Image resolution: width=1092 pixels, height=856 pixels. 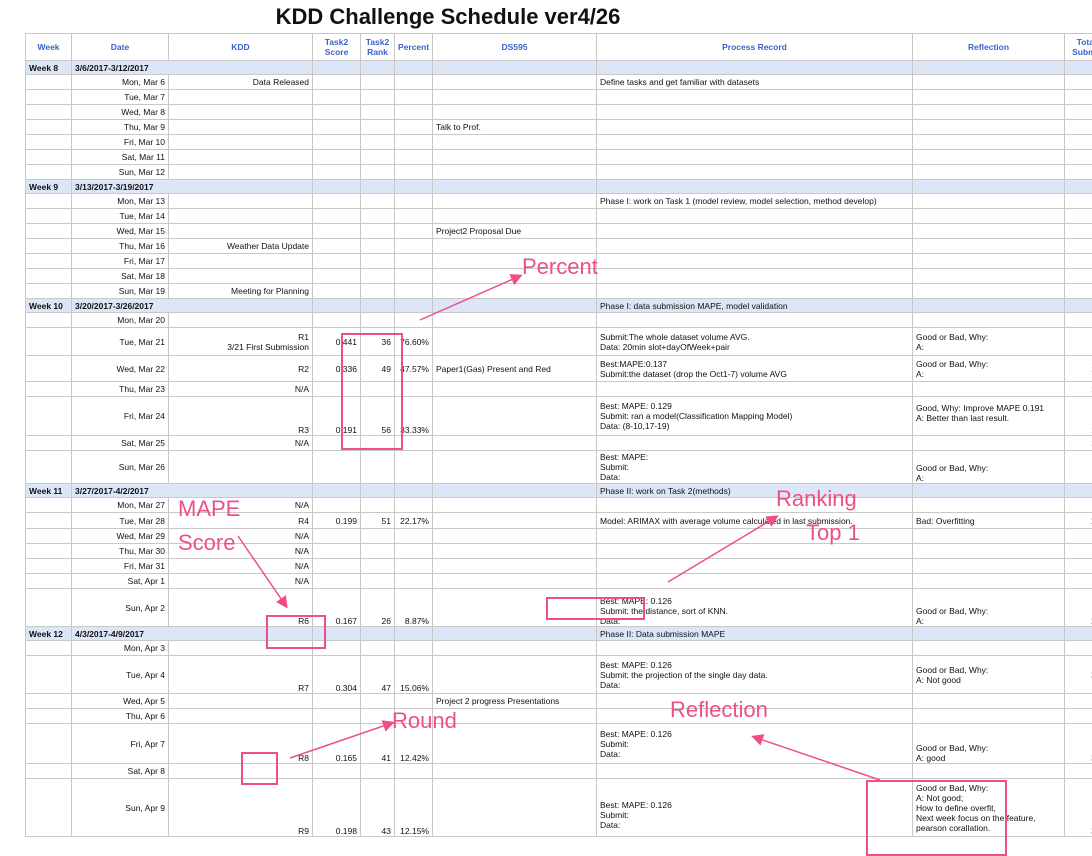 What do you see at coordinates (833, 532) in the screenshot?
I see `top1-annotation: Top 1` at bounding box center [833, 532].